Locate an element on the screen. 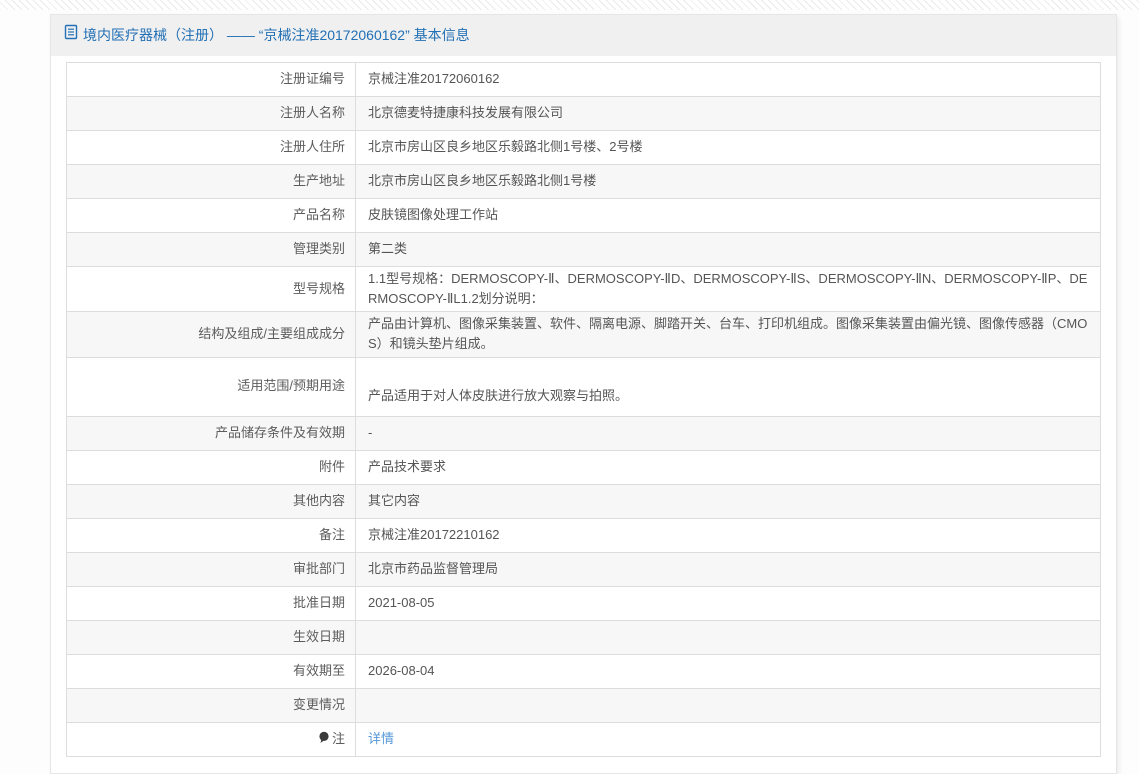  table-row: 产品名称 皮肤镜图像处理工作站 is located at coordinates (583, 215).